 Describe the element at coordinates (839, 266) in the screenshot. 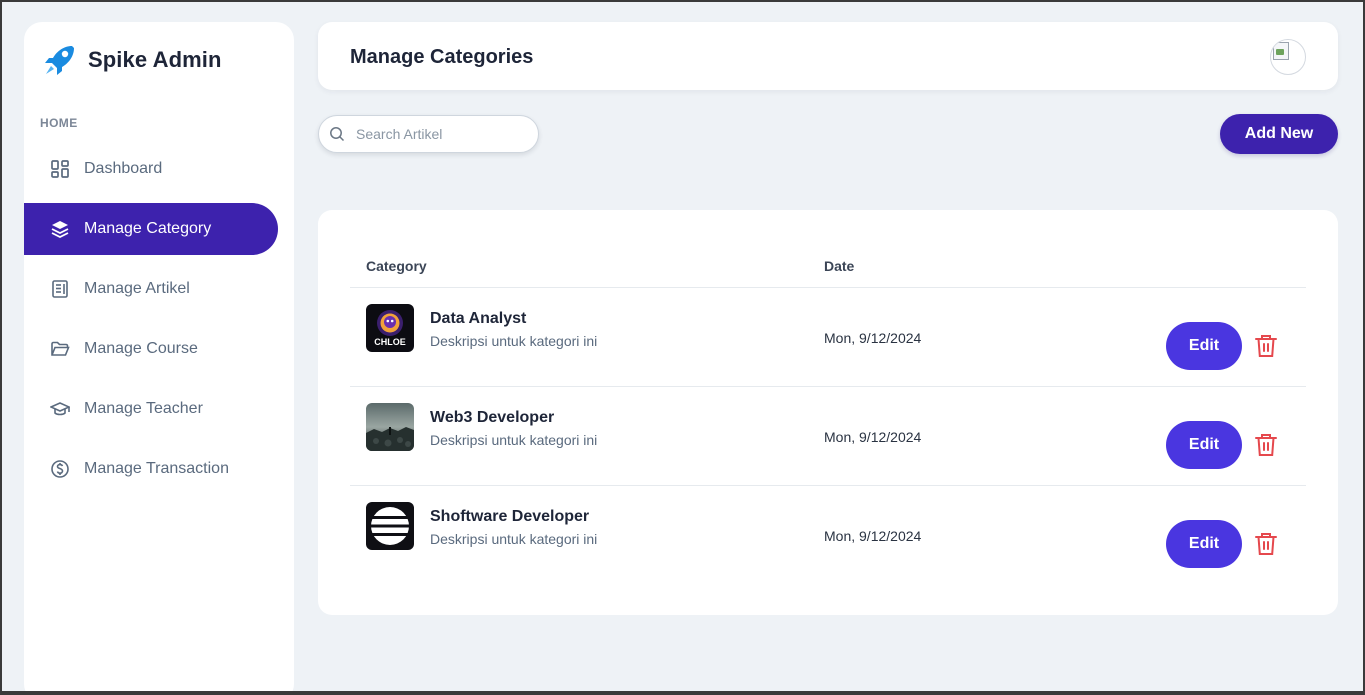

I see `column-header-date: Date` at that location.